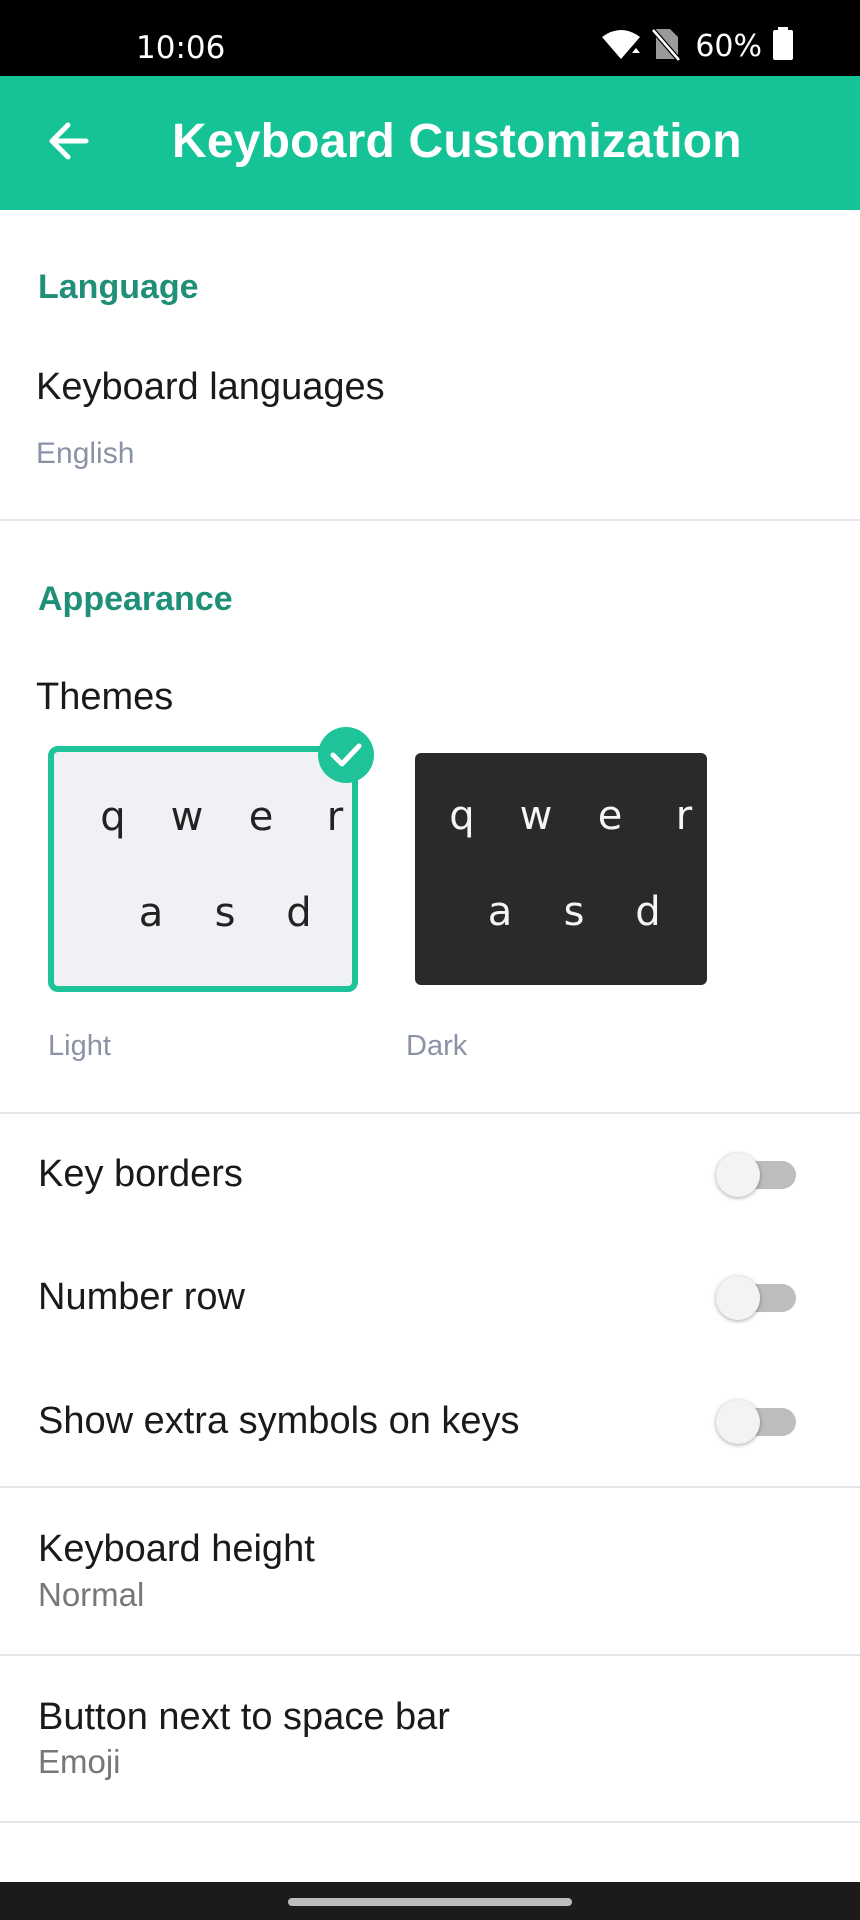  What do you see at coordinates (437, 1046) in the screenshot?
I see `theme-dark-label: Dark` at bounding box center [437, 1046].